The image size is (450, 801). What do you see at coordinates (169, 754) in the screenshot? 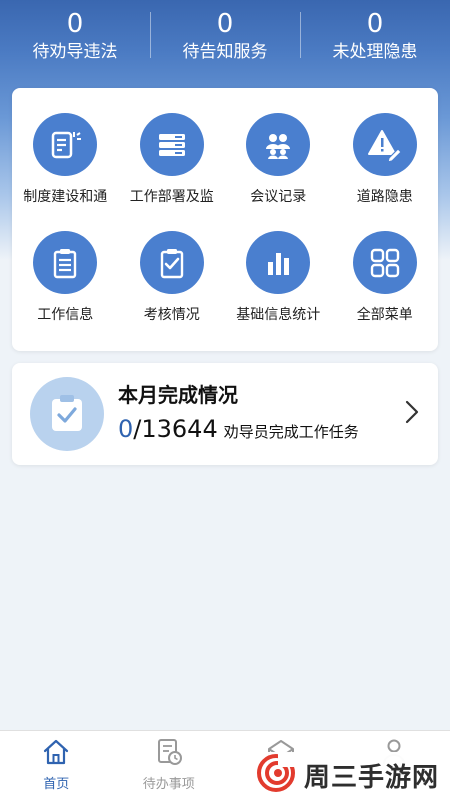
I see `todo-clock-icon` at bounding box center [169, 754].